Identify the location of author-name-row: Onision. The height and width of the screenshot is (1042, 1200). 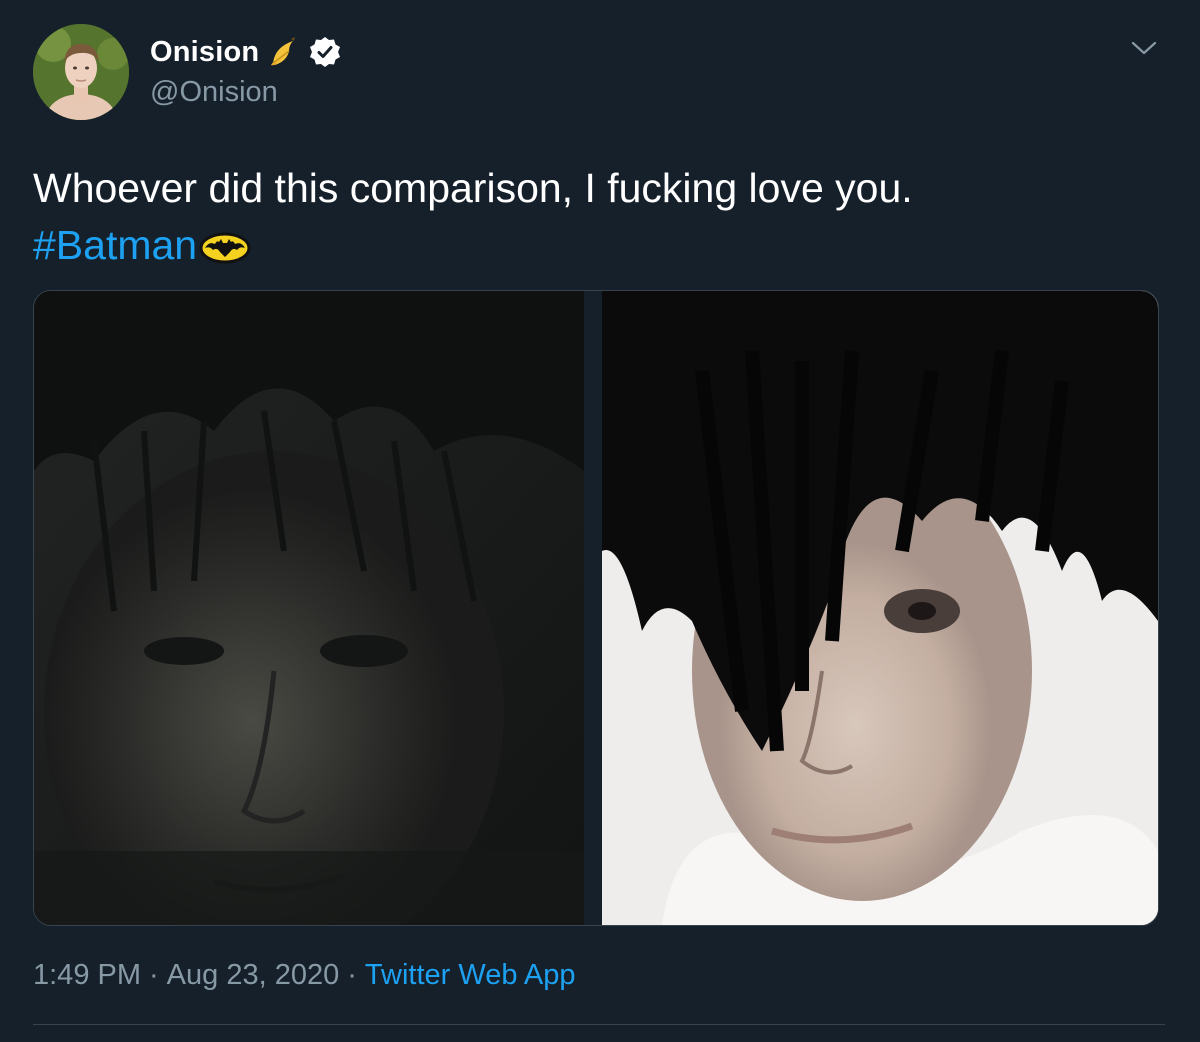
(245, 52).